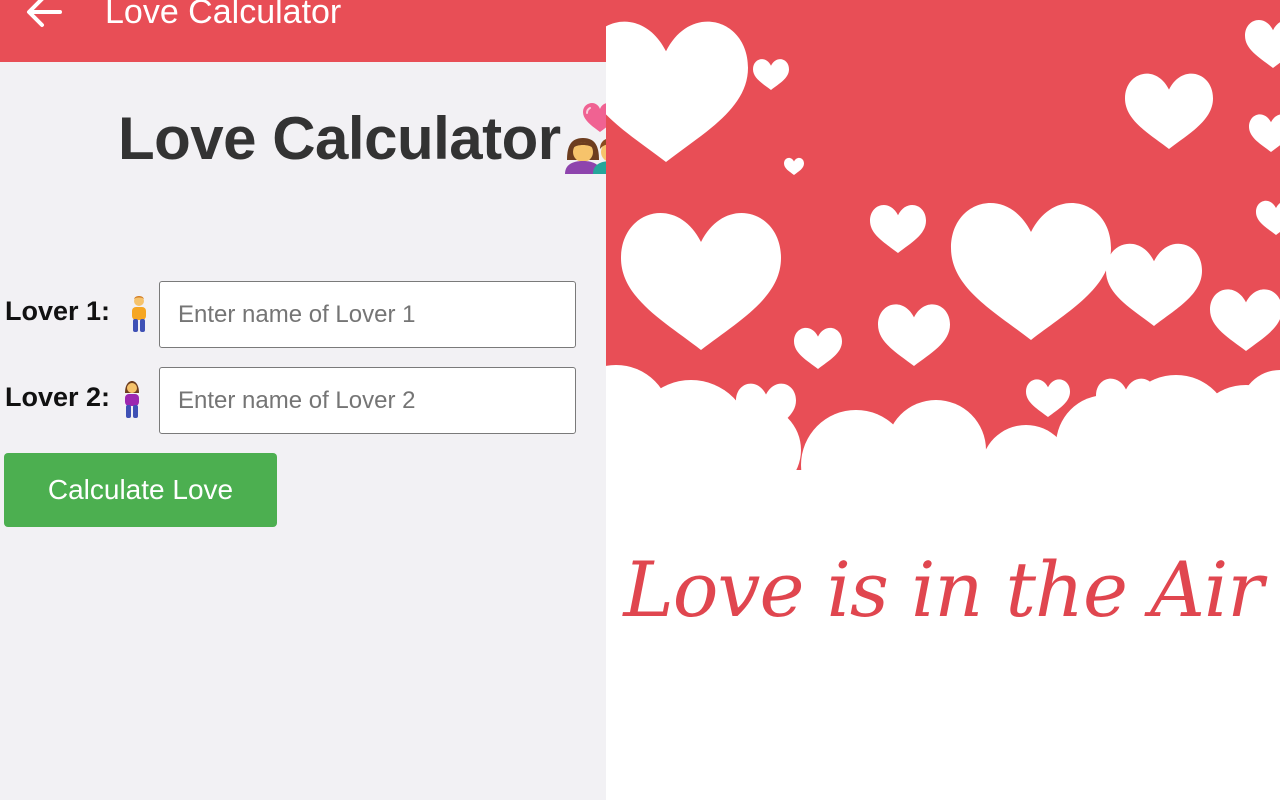 The width and height of the screenshot is (1280, 800). What do you see at coordinates (223, 15) in the screenshot?
I see `app-bar-title: Love Calculator` at bounding box center [223, 15].